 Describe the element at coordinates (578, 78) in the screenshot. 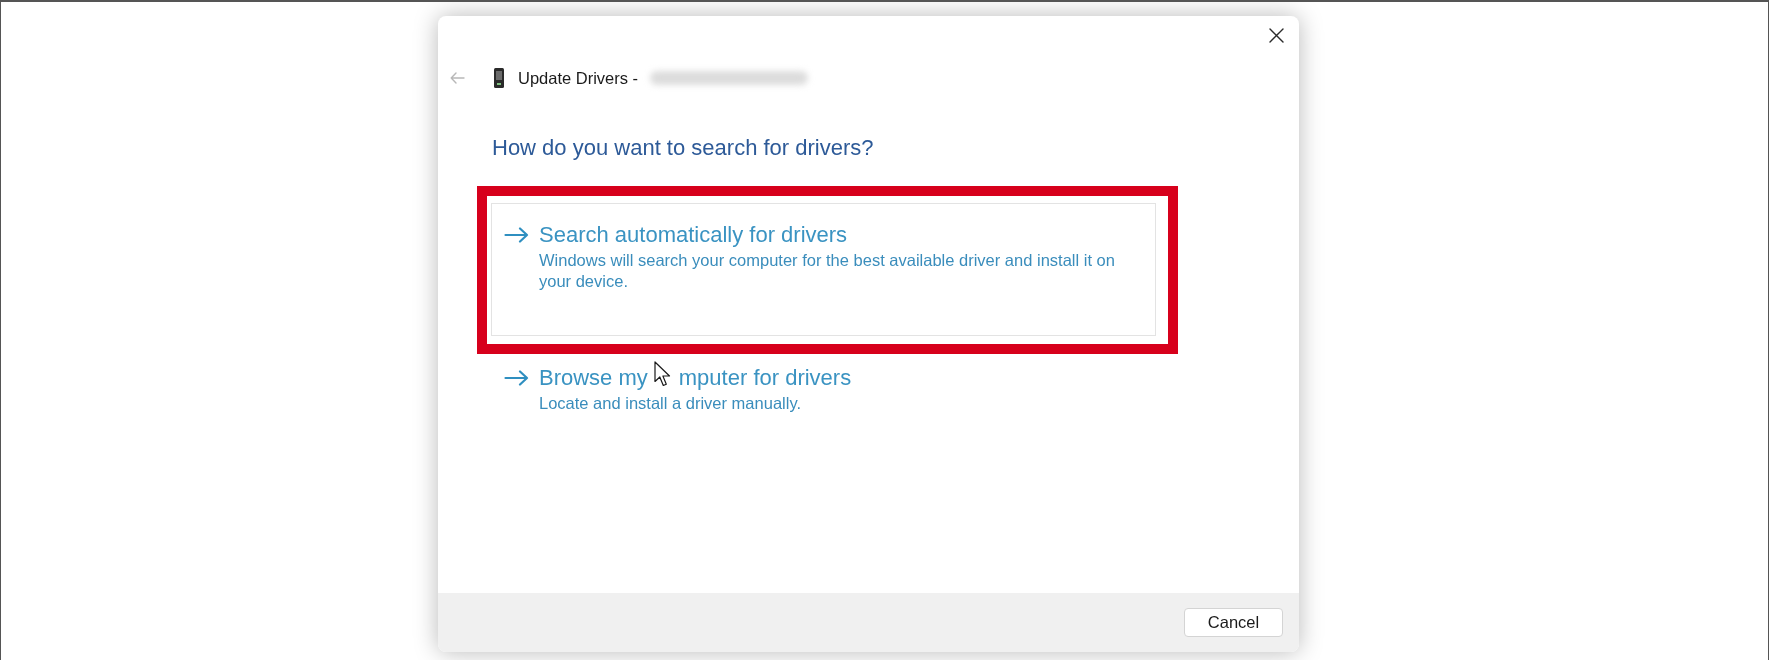

I see `dialog-title: Update Drivers -` at that location.